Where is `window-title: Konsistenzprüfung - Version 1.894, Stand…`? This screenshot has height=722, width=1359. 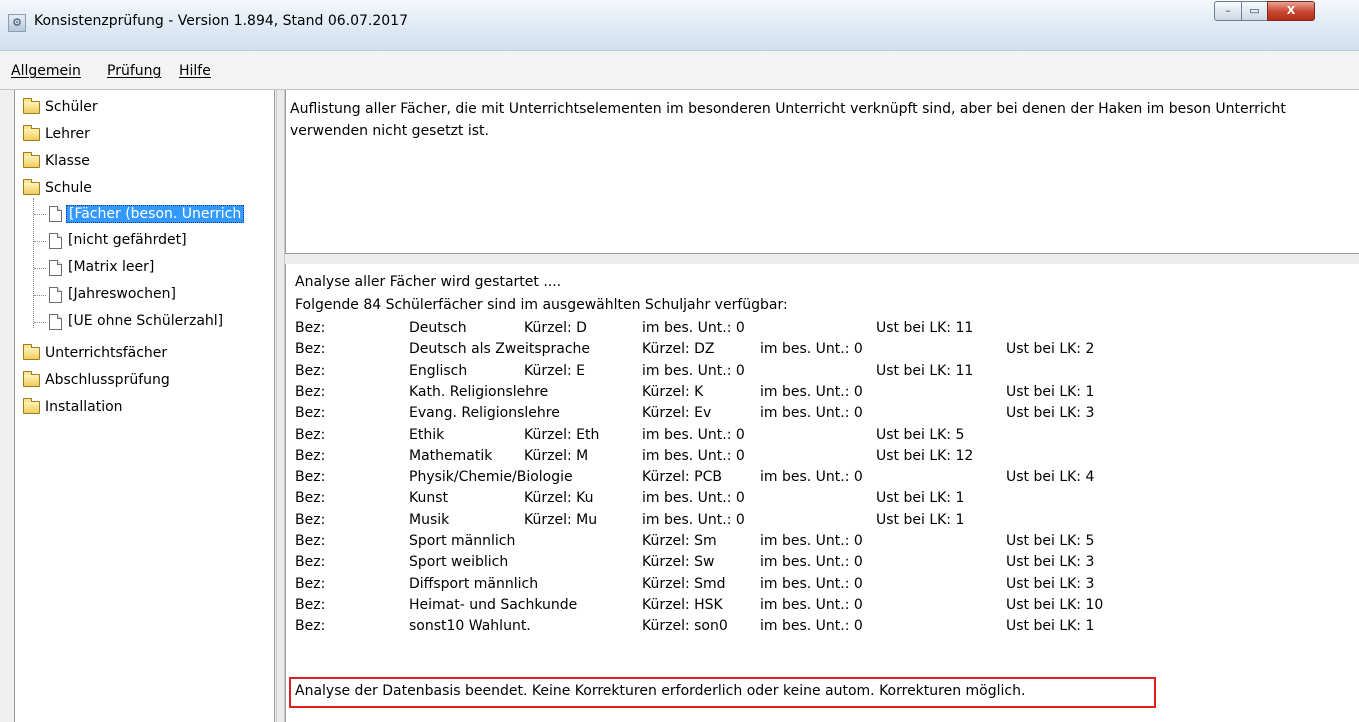 window-title: Konsistenzprüfung - Version 1.894, Stand… is located at coordinates (221, 21).